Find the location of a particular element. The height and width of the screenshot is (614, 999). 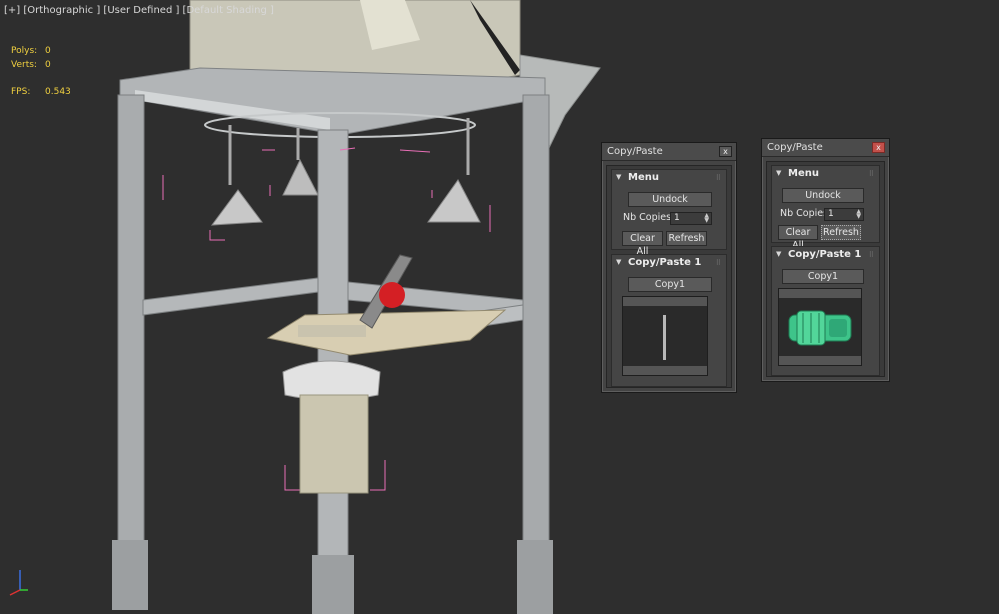

panel-1-titlebar: Copy/Paste x is located at coordinates (669, 152).